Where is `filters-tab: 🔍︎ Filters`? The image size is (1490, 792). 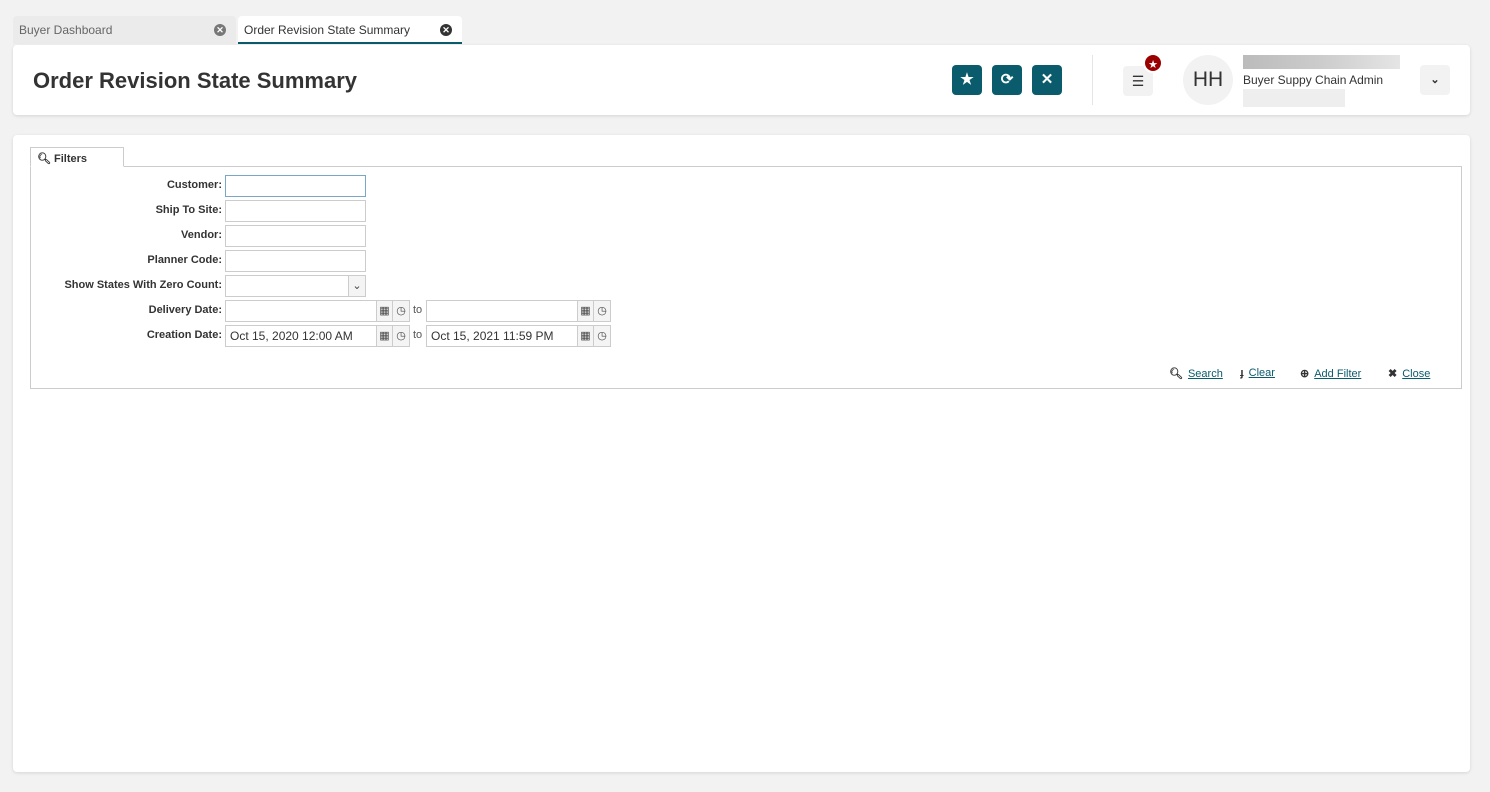 filters-tab: 🔍︎ Filters is located at coordinates (77, 157).